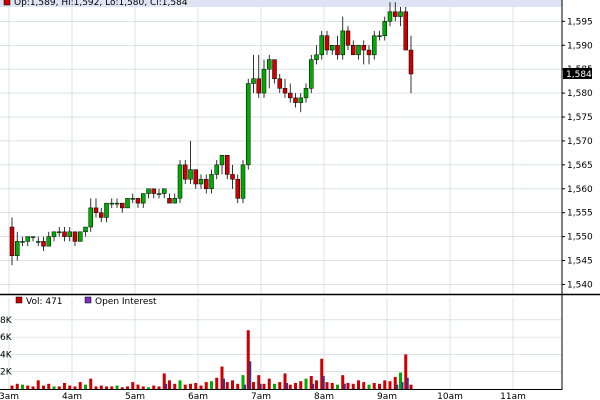  What do you see at coordinates (6, 321) in the screenshot?
I see `volume-tick-label: 8K` at bounding box center [6, 321].